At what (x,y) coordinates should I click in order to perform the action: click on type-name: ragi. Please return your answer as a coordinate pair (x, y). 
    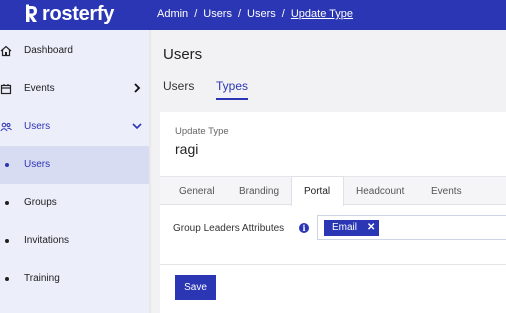
    Looking at the image, I should click on (187, 149).